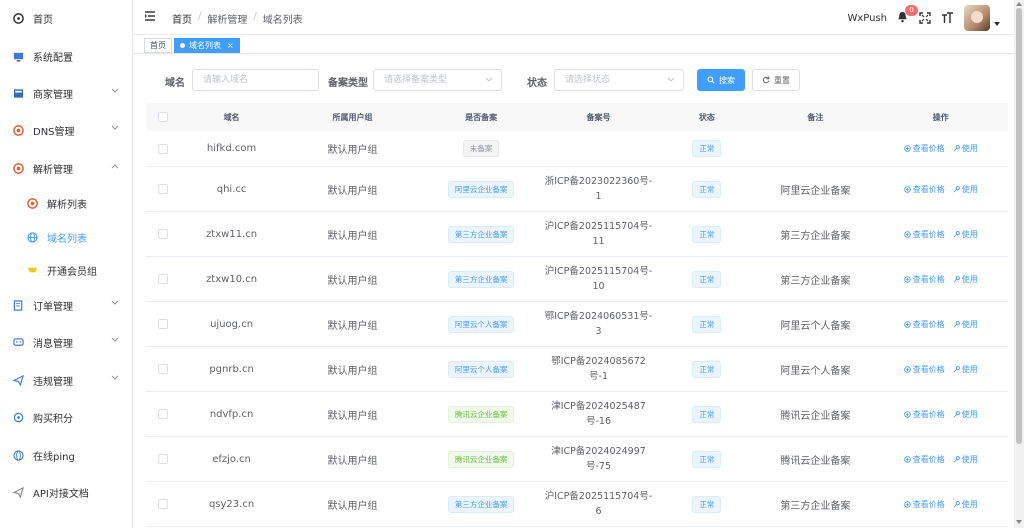 The width and height of the screenshot is (1024, 528). I want to click on scroll-thumb, so click(1019, 226).